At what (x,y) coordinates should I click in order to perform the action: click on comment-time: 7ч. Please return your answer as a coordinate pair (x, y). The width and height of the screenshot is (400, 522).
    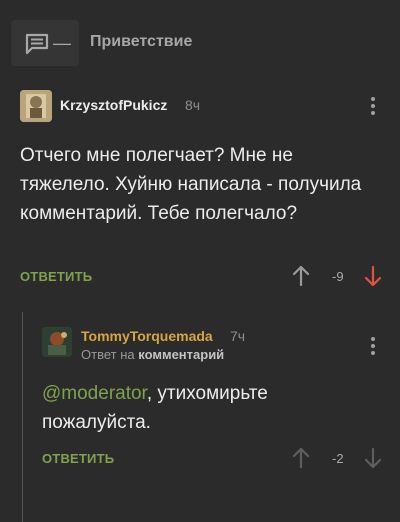
    Looking at the image, I should click on (238, 336).